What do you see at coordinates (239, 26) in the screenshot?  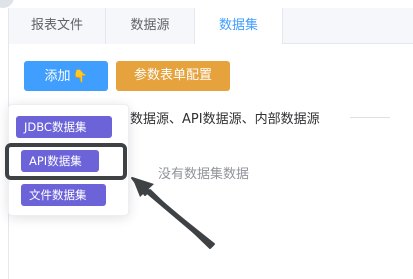 I see `tab-datasets: 数据集` at bounding box center [239, 26].